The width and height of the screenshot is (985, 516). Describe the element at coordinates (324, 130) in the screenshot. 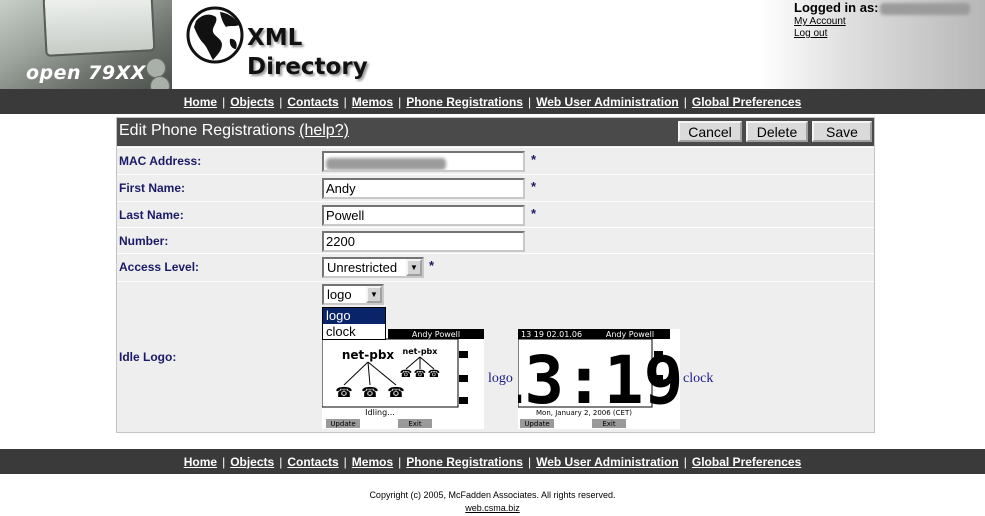

I see `help-link: (help?)` at that location.